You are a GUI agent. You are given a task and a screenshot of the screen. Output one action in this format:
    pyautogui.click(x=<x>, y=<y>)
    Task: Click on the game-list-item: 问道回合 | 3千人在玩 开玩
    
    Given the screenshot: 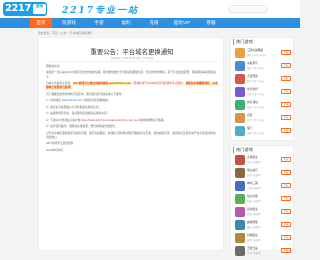 What is the action you would take?
    pyautogui.click(x=263, y=118)
    